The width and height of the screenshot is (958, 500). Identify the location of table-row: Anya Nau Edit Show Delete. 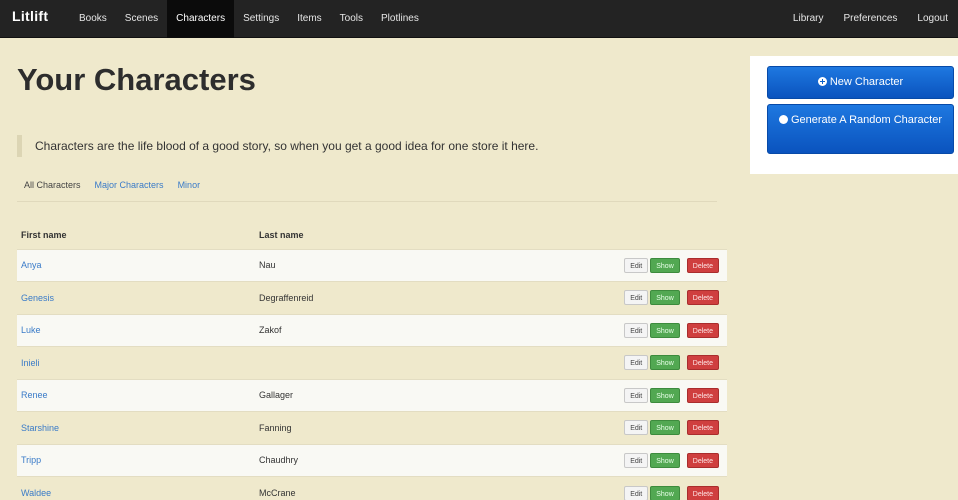
(372, 265).